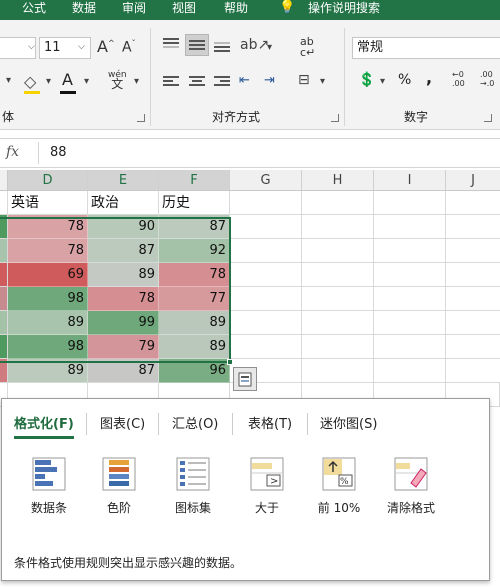  I want to click on header-cell-e: 政治, so click(123, 203).